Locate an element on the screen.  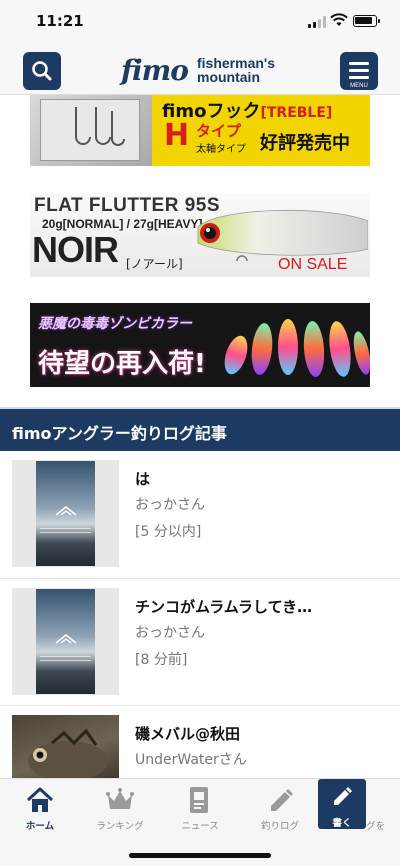
site-logo: fimo fisherman's mountain is located at coordinates (201, 71).